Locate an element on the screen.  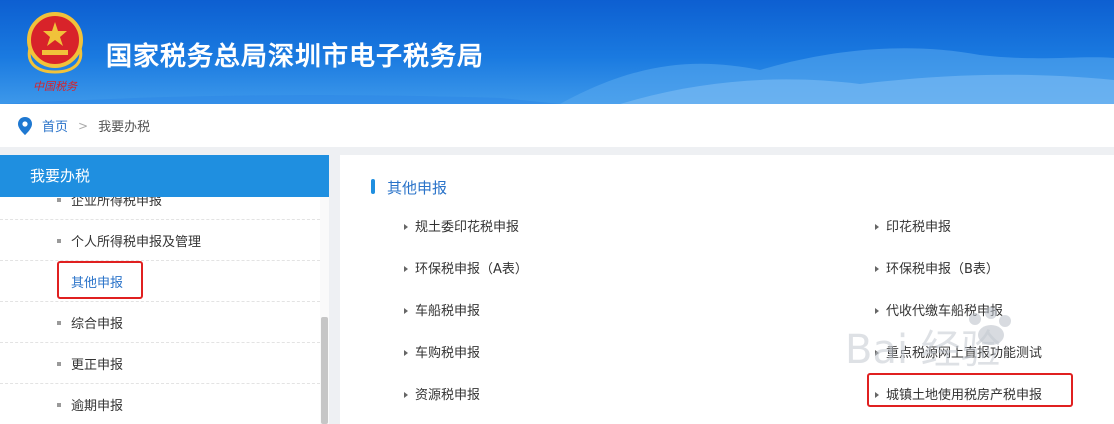
link-label: 车购税申报 is located at coordinates (448, 353).